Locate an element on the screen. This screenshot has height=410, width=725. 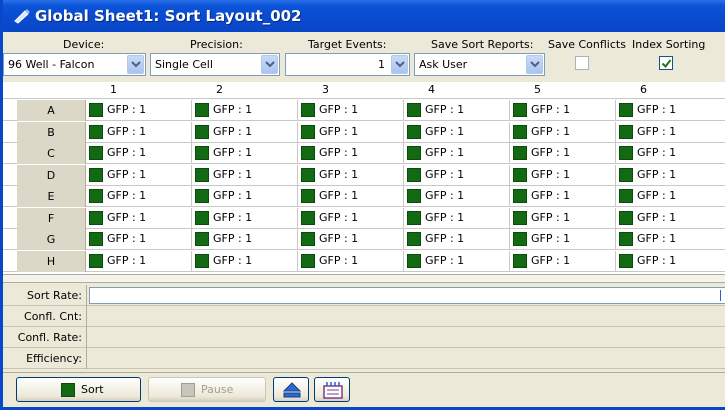
well-a3: GFP : 1 is located at coordinates (351, 110).